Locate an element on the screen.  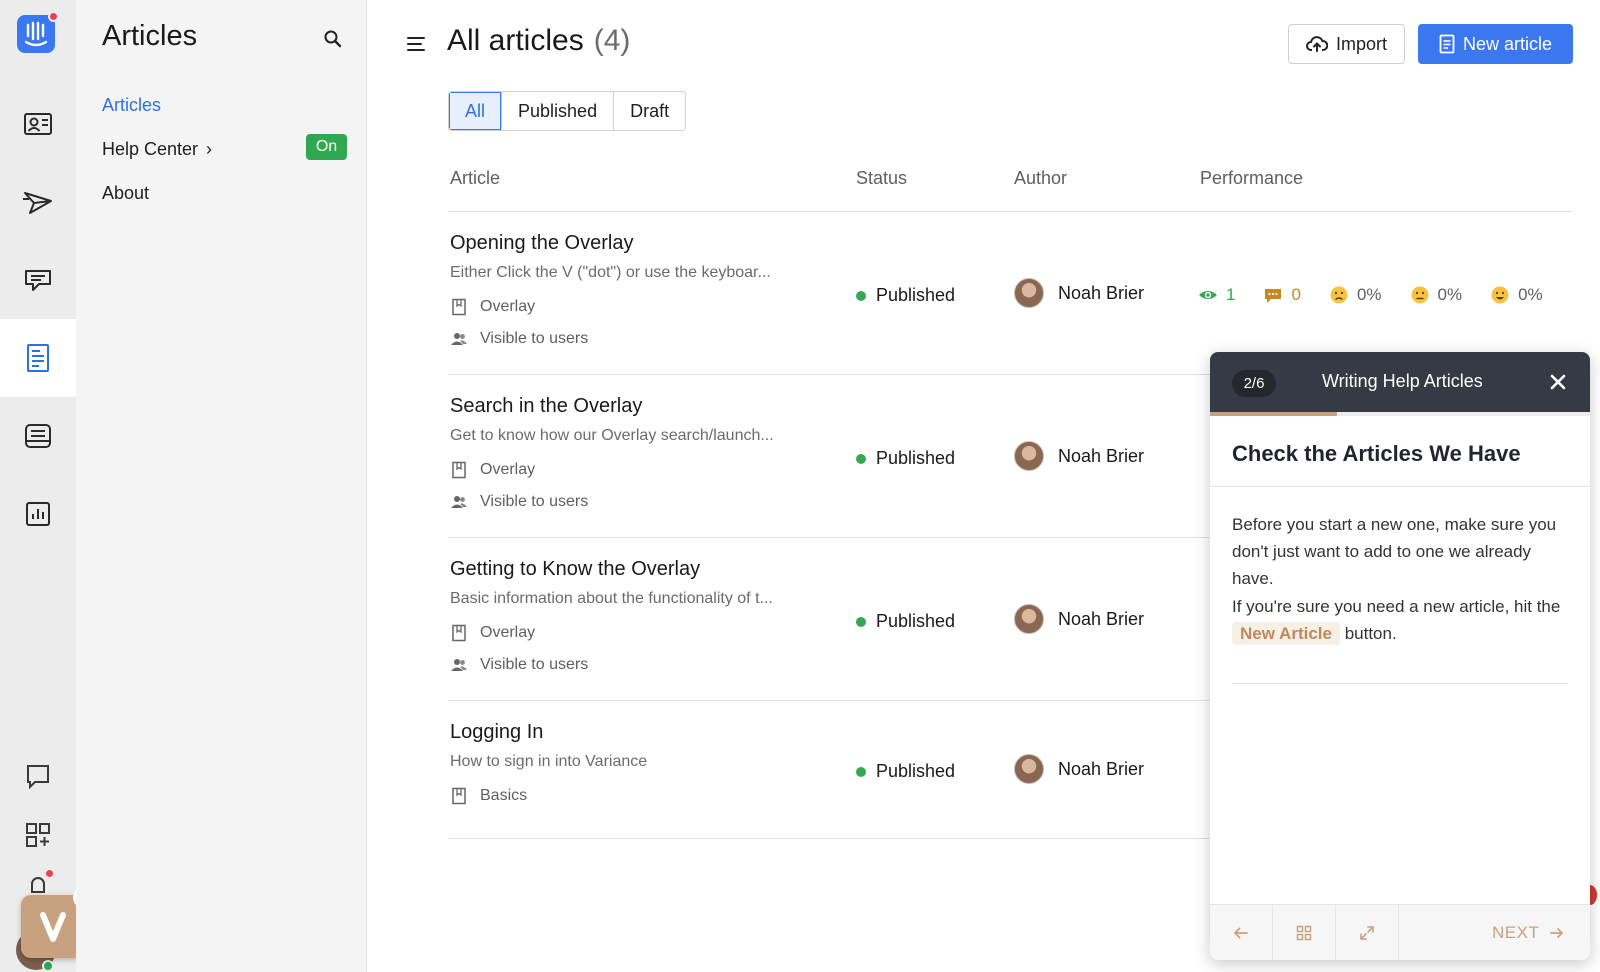
happy-face-icon is located at coordinates (1500, 295).